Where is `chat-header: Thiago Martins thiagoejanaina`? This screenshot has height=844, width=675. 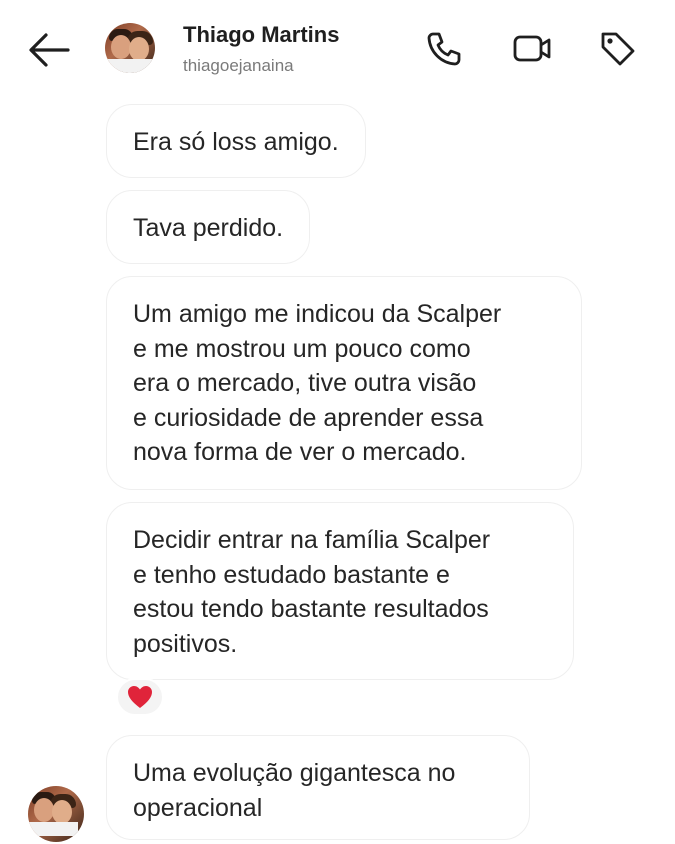
chat-header: Thiago Martins thiagoejanaina is located at coordinates (337, 50).